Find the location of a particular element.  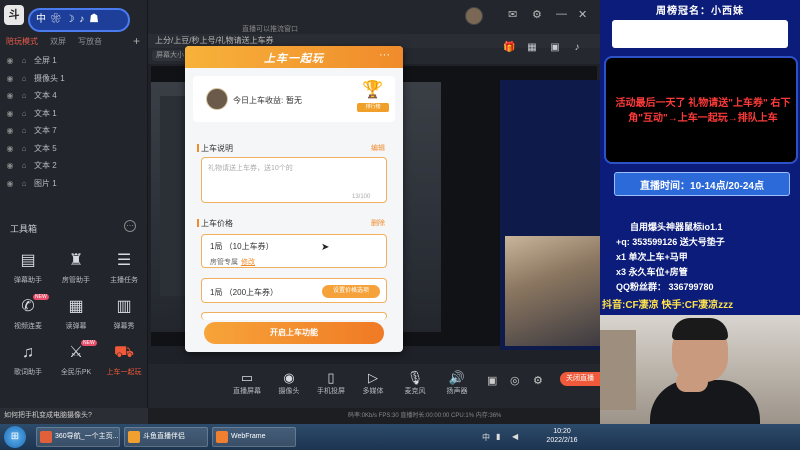

tool-item: ▦ 读弹幕 is located at coordinates (76, 319).